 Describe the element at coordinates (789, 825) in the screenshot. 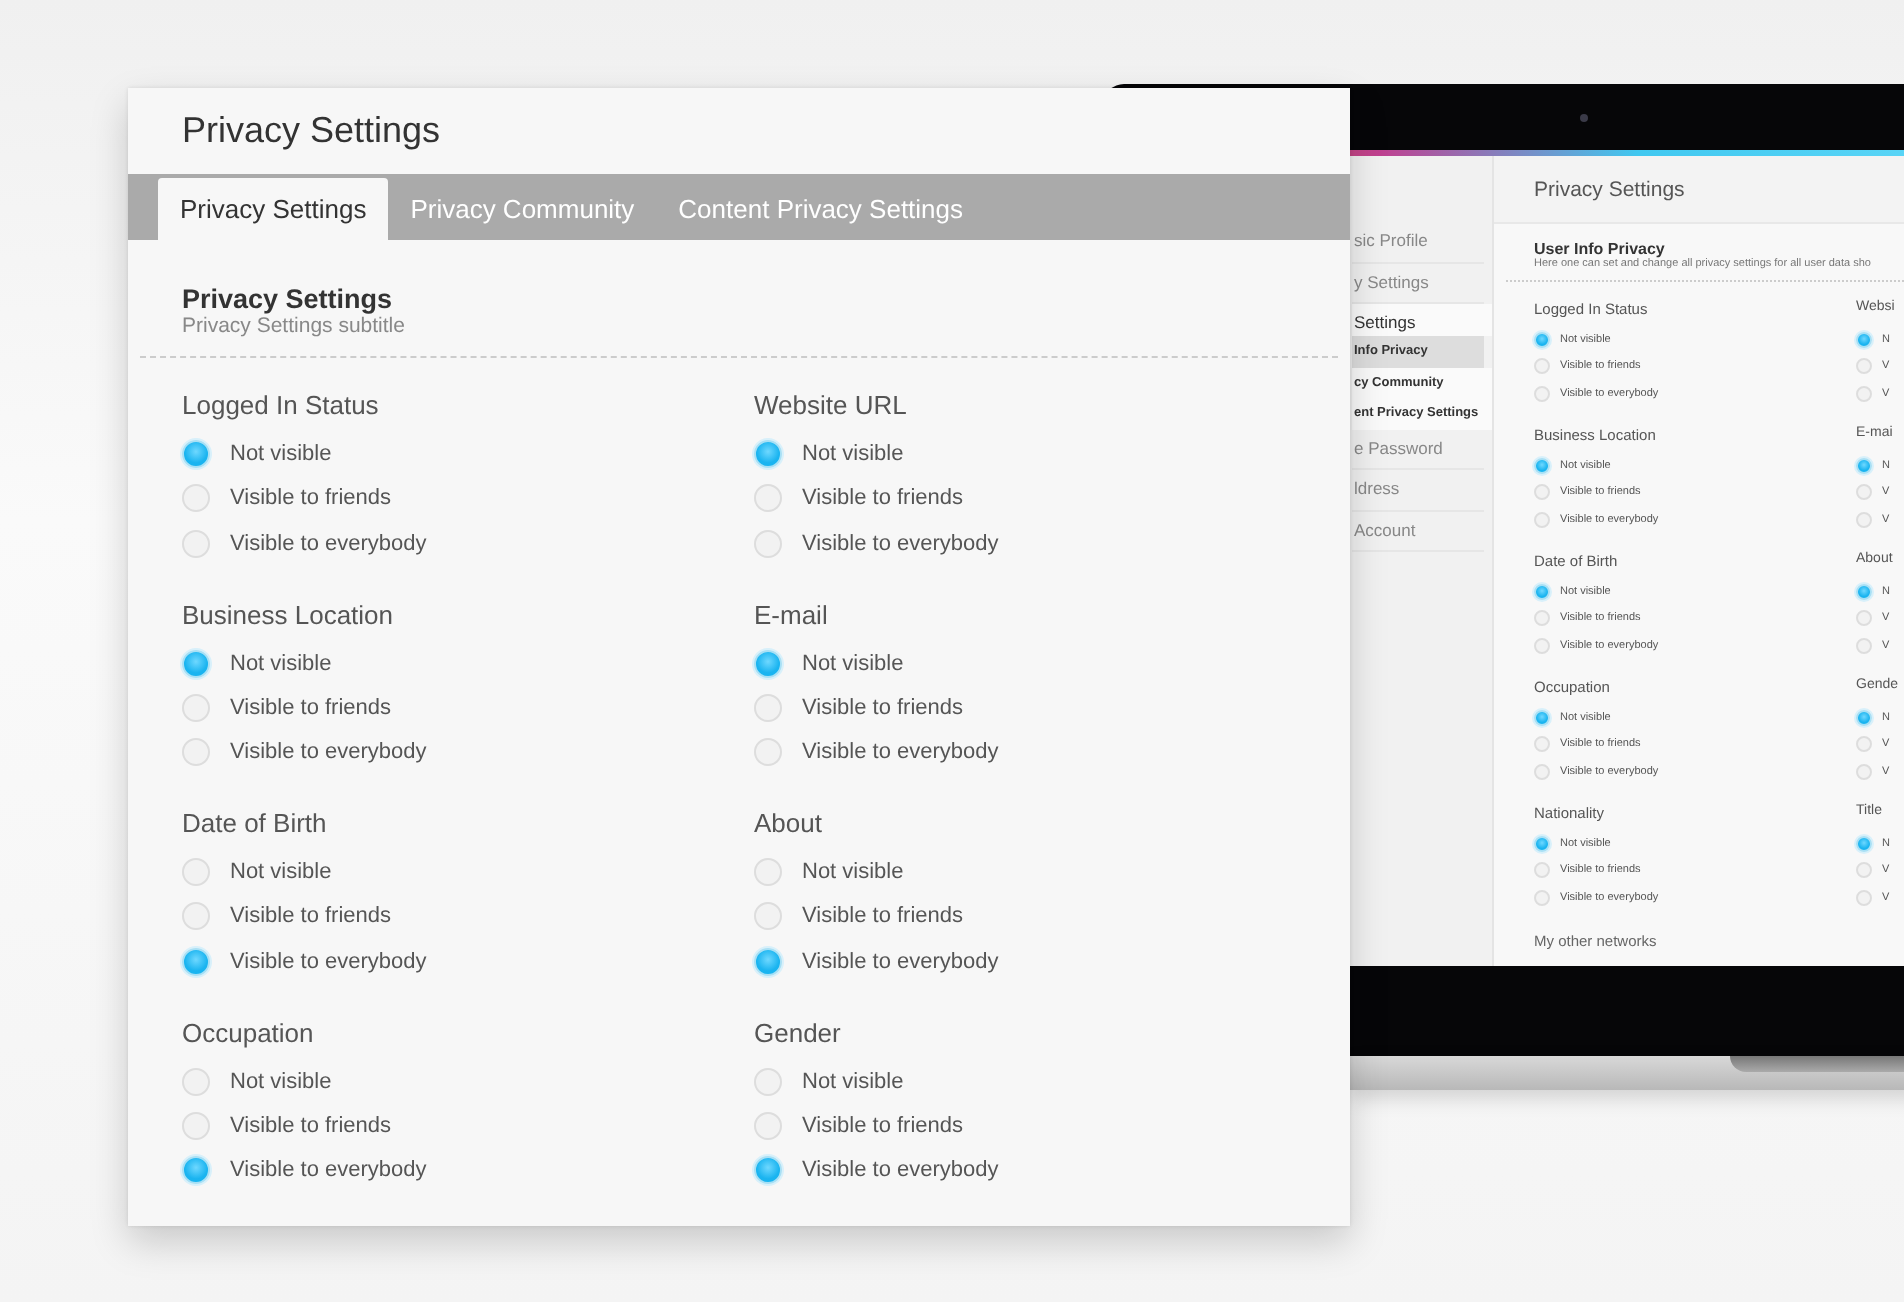

I see `setting-label: About` at that location.